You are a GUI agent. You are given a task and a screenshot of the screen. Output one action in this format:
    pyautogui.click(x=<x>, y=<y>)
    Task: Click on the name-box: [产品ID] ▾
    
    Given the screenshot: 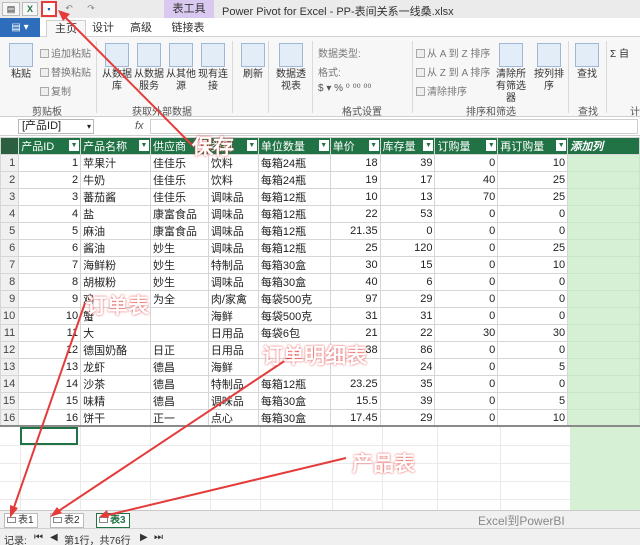 What is the action you would take?
    pyautogui.click(x=56, y=126)
    